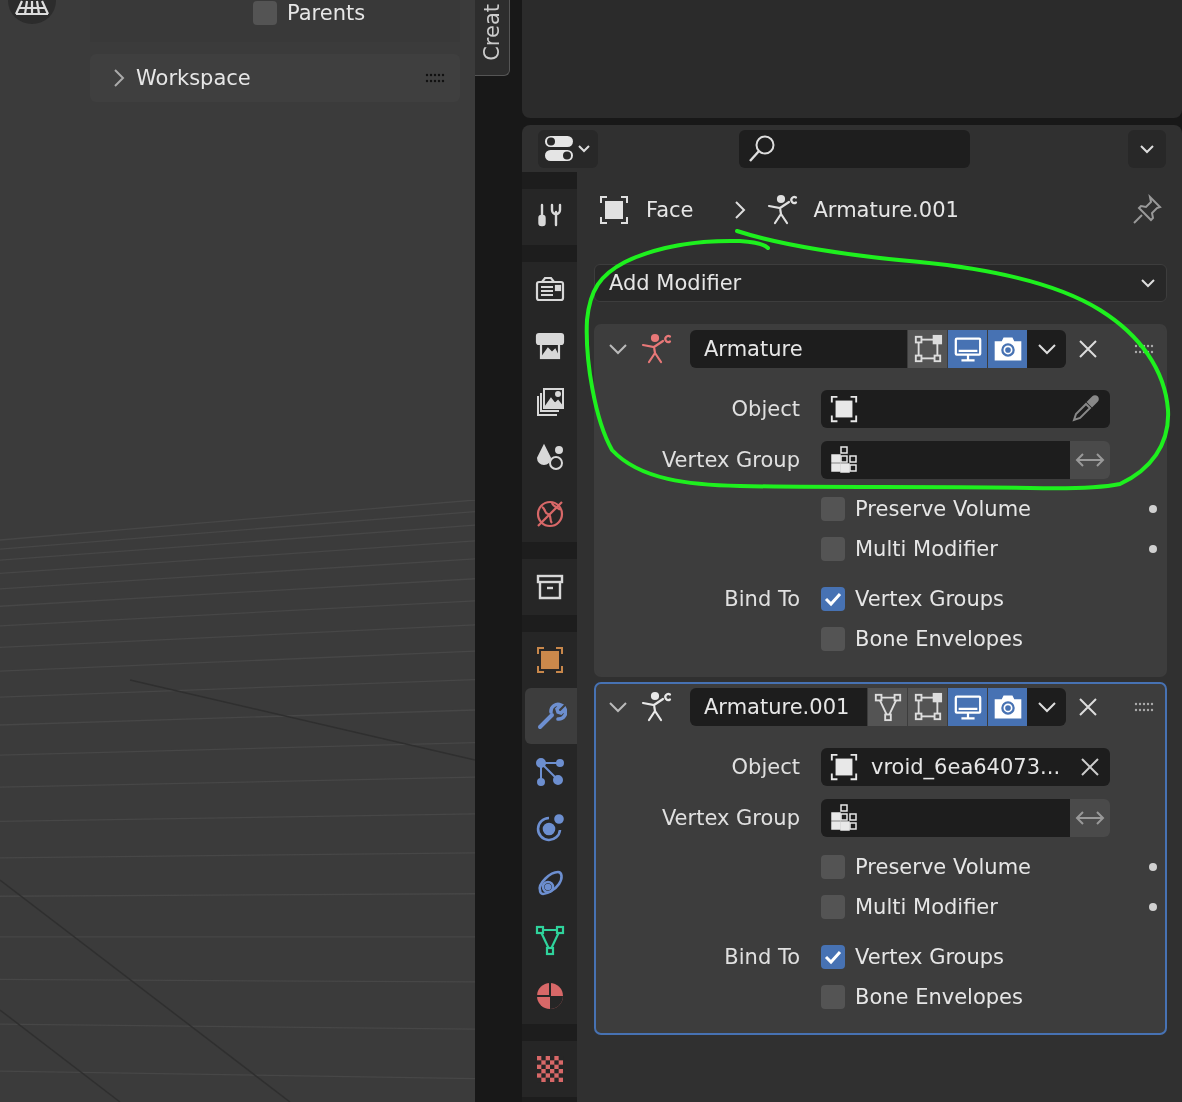  Describe the element at coordinates (32, 8) in the screenshot. I see `grid-icon` at that location.